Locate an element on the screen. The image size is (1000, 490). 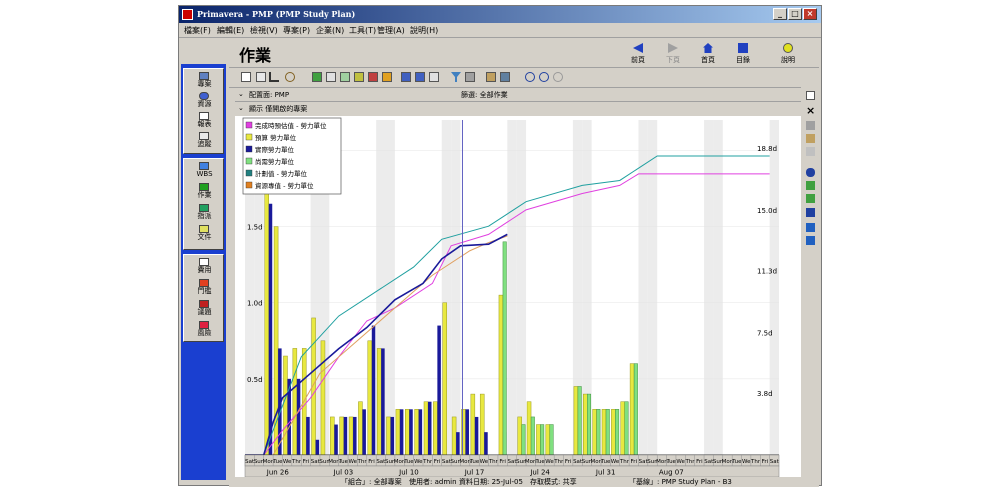
sidebar-item-activities: 作業 is located at coordinates (204, 191).